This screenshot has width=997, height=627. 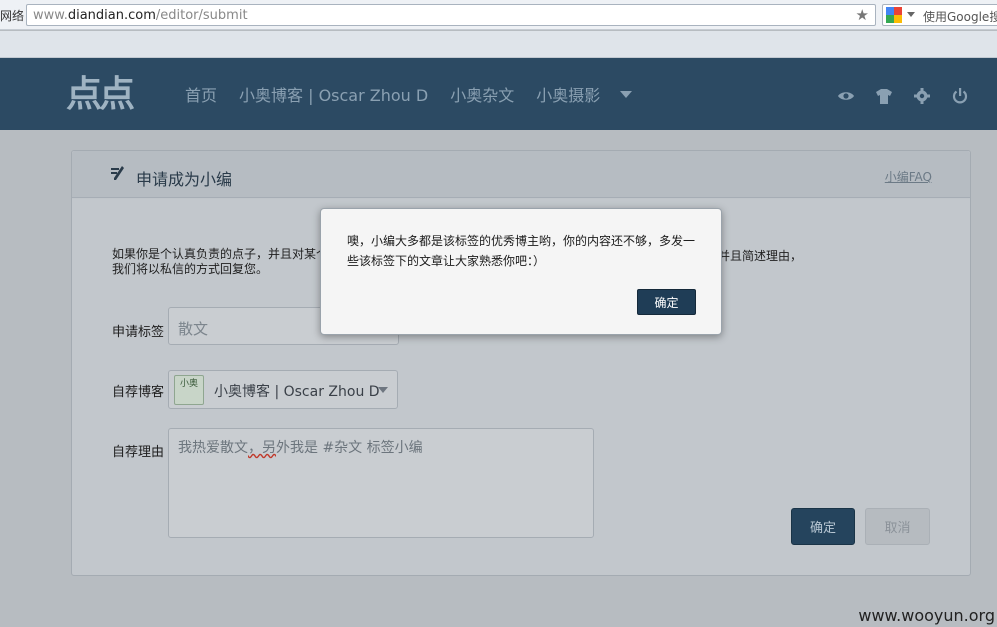 I want to click on submit-button: 确定, so click(x=823, y=526).